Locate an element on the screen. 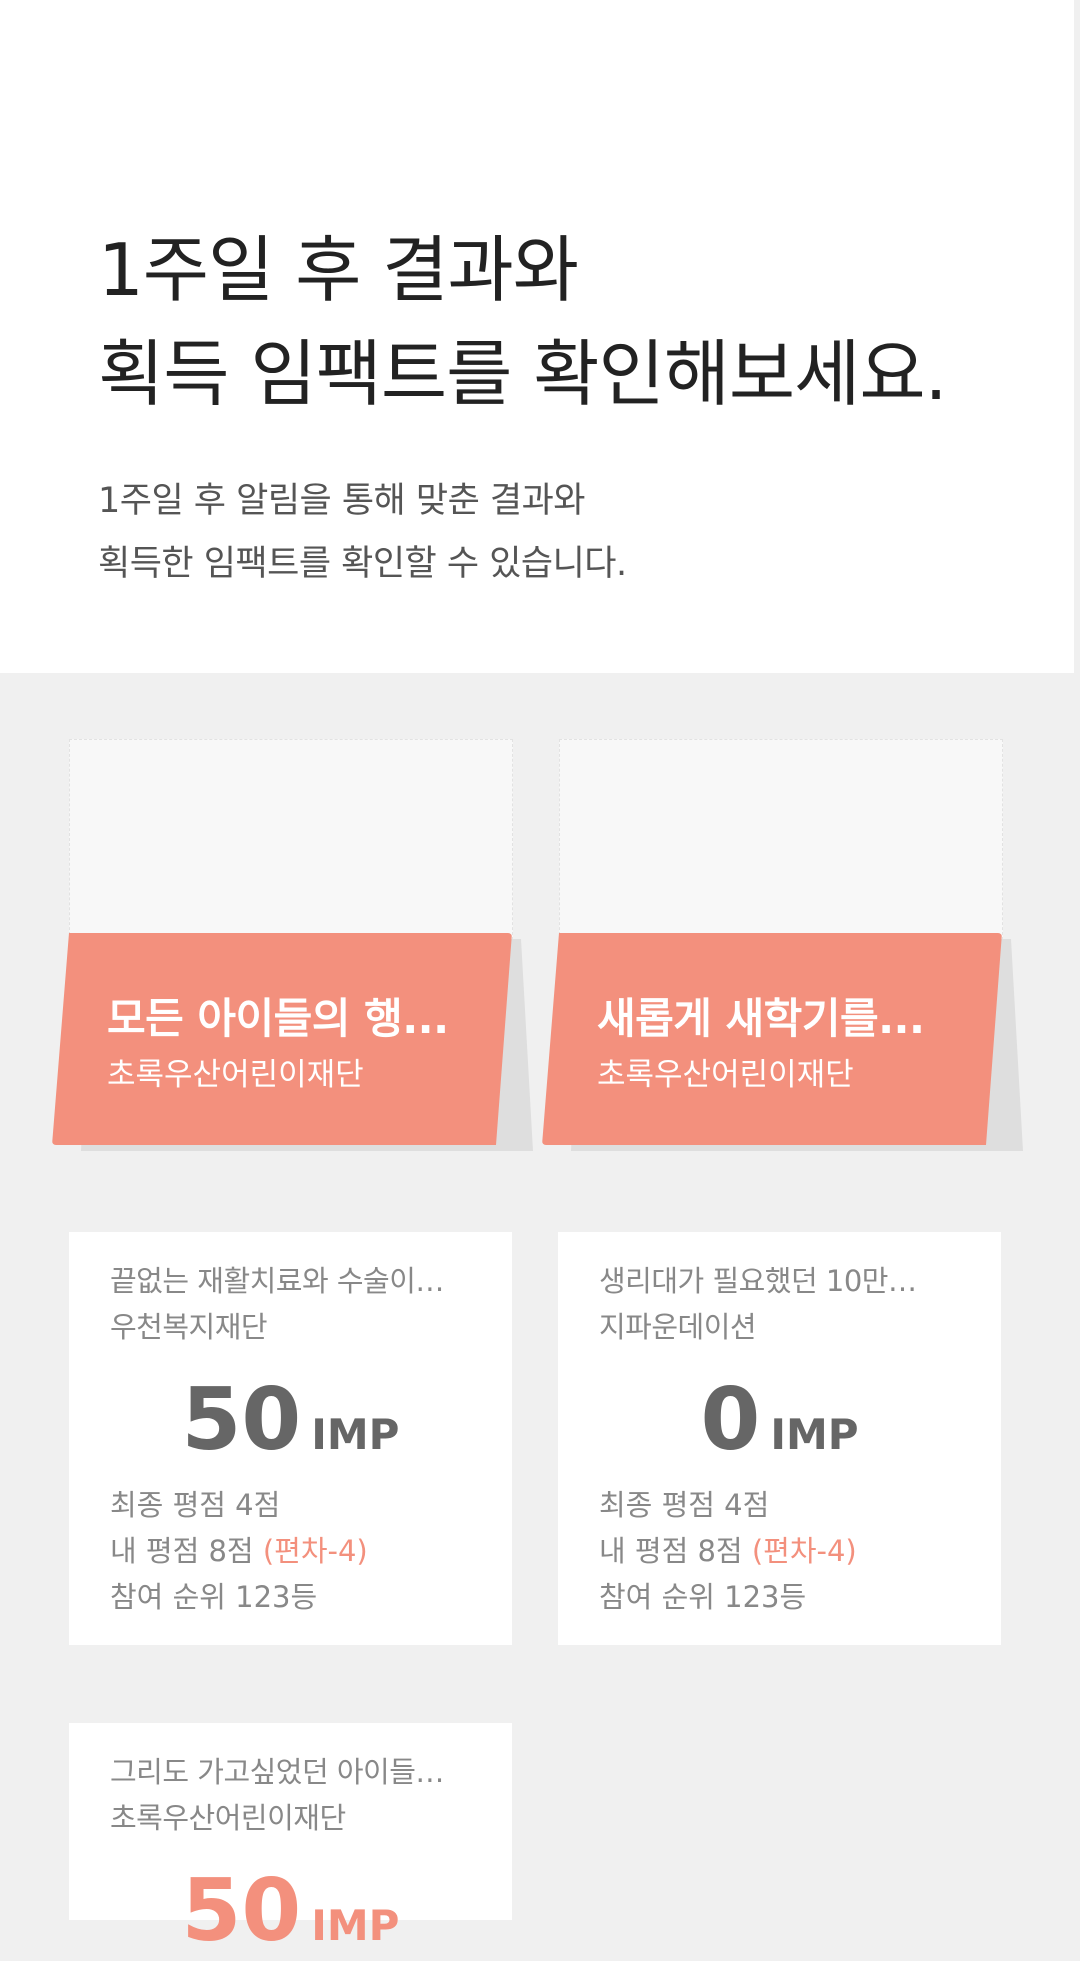  result-card-3: 그리도 가고싶었던 아이들… 초록우산어린이재단 50 IMP is located at coordinates (290, 1841).